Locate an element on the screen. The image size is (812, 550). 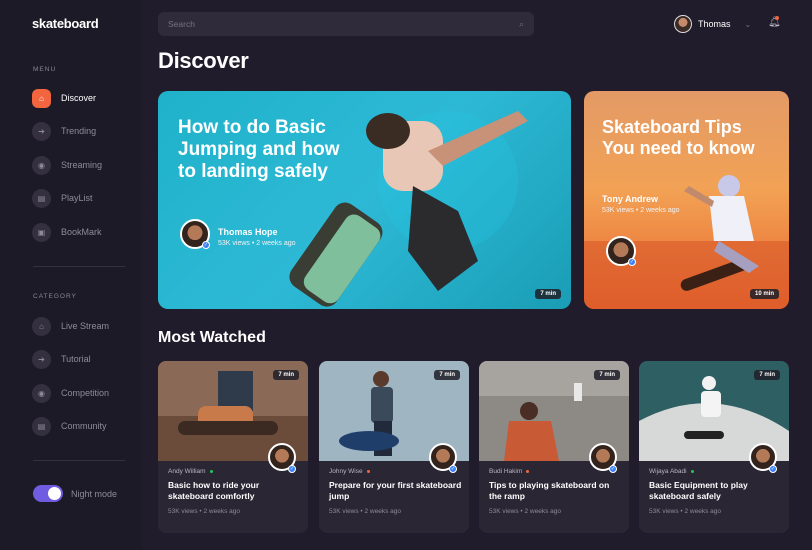
category-section-label: CATEGORY is located at coordinates (55, 296).